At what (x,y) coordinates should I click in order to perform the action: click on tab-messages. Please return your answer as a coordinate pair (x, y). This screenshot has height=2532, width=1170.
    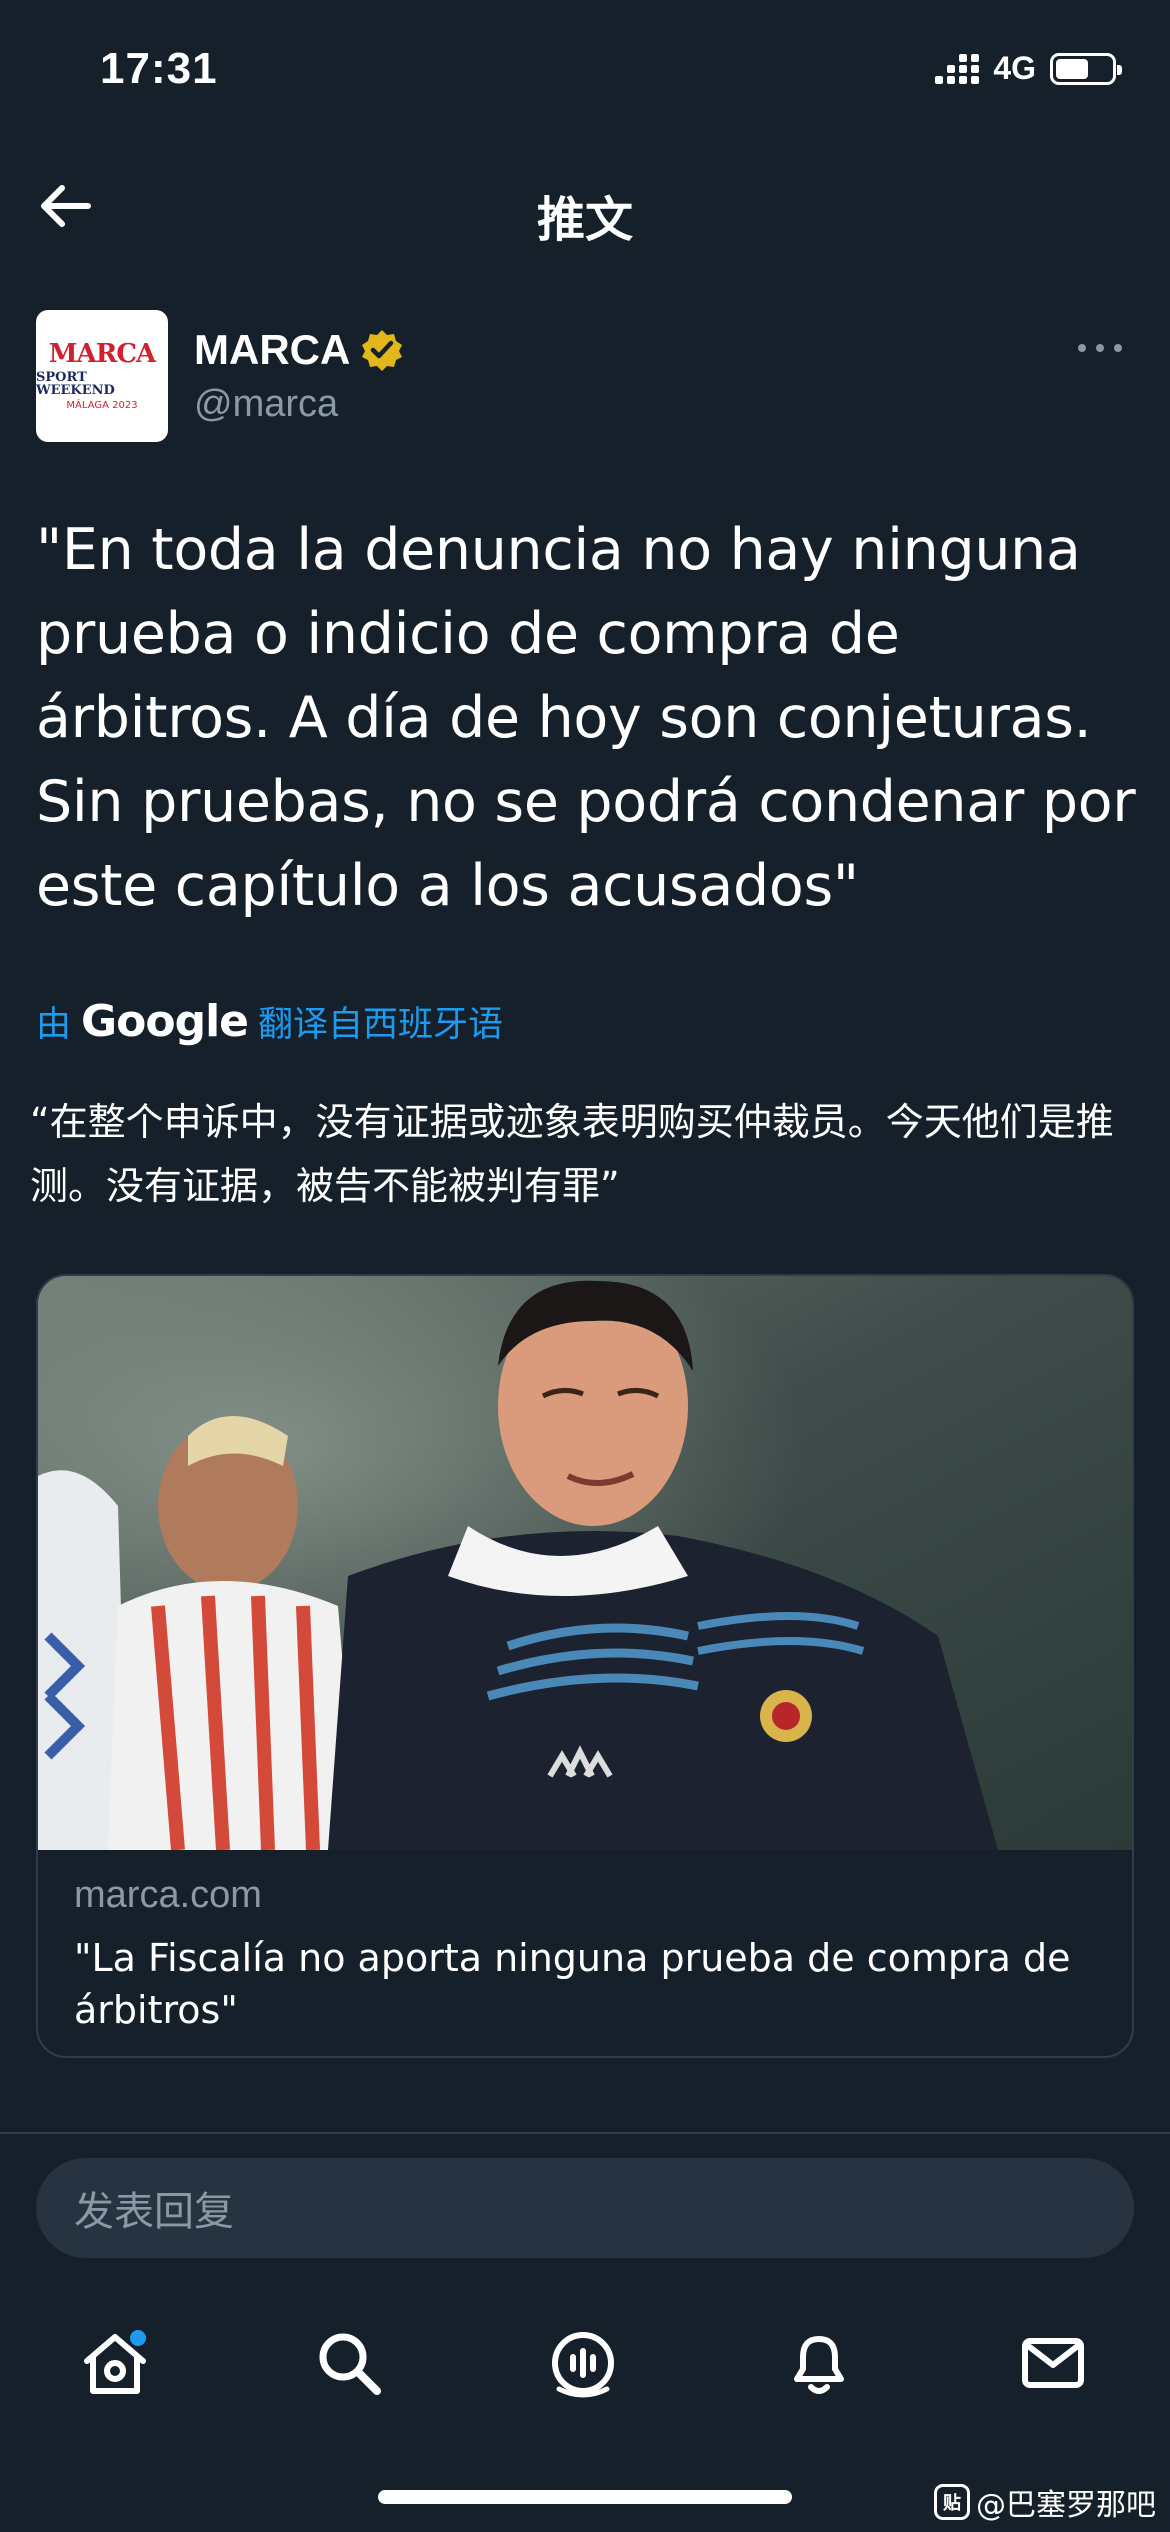
    Looking at the image, I should click on (1053, 2363).